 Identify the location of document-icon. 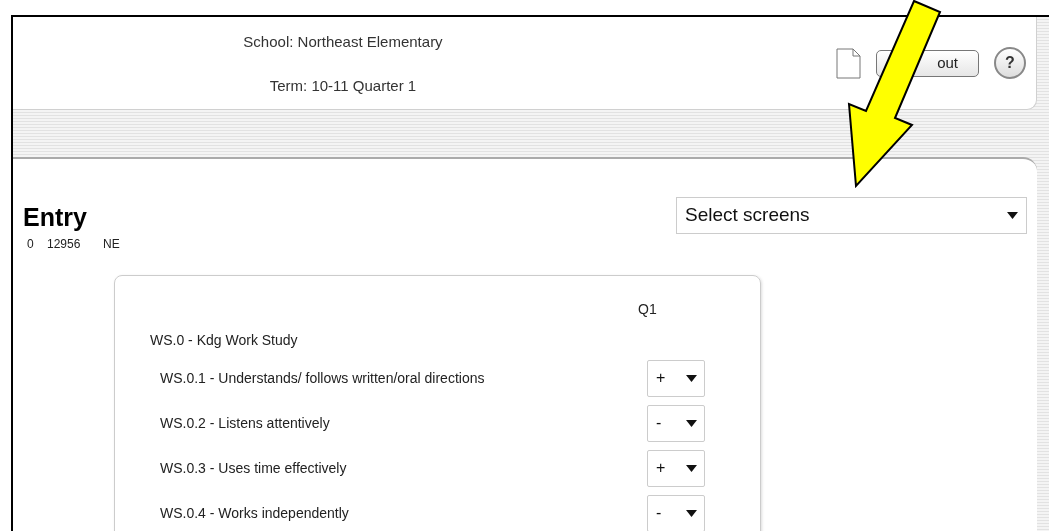
(848, 63).